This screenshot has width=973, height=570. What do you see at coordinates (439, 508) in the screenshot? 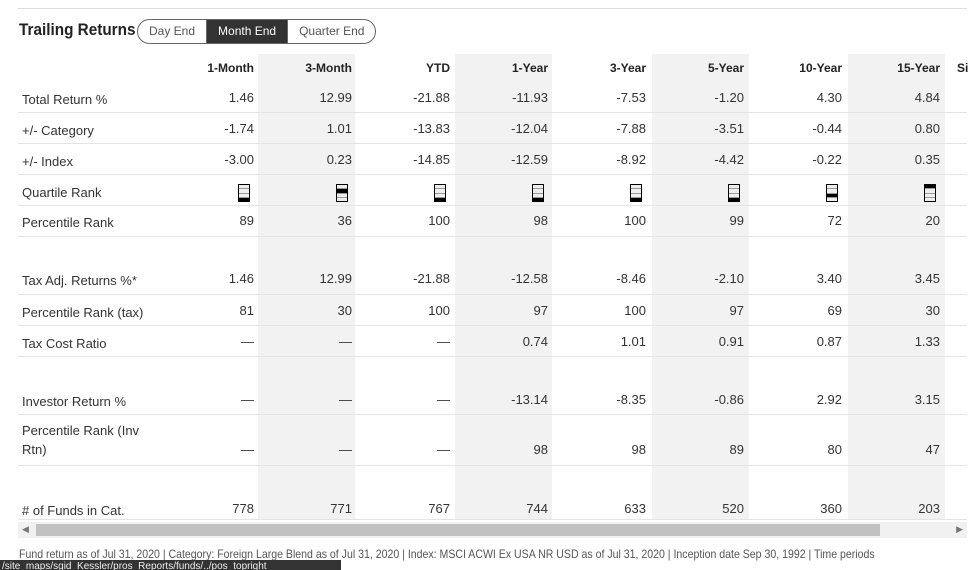
I see `table-cell: 767` at bounding box center [439, 508].